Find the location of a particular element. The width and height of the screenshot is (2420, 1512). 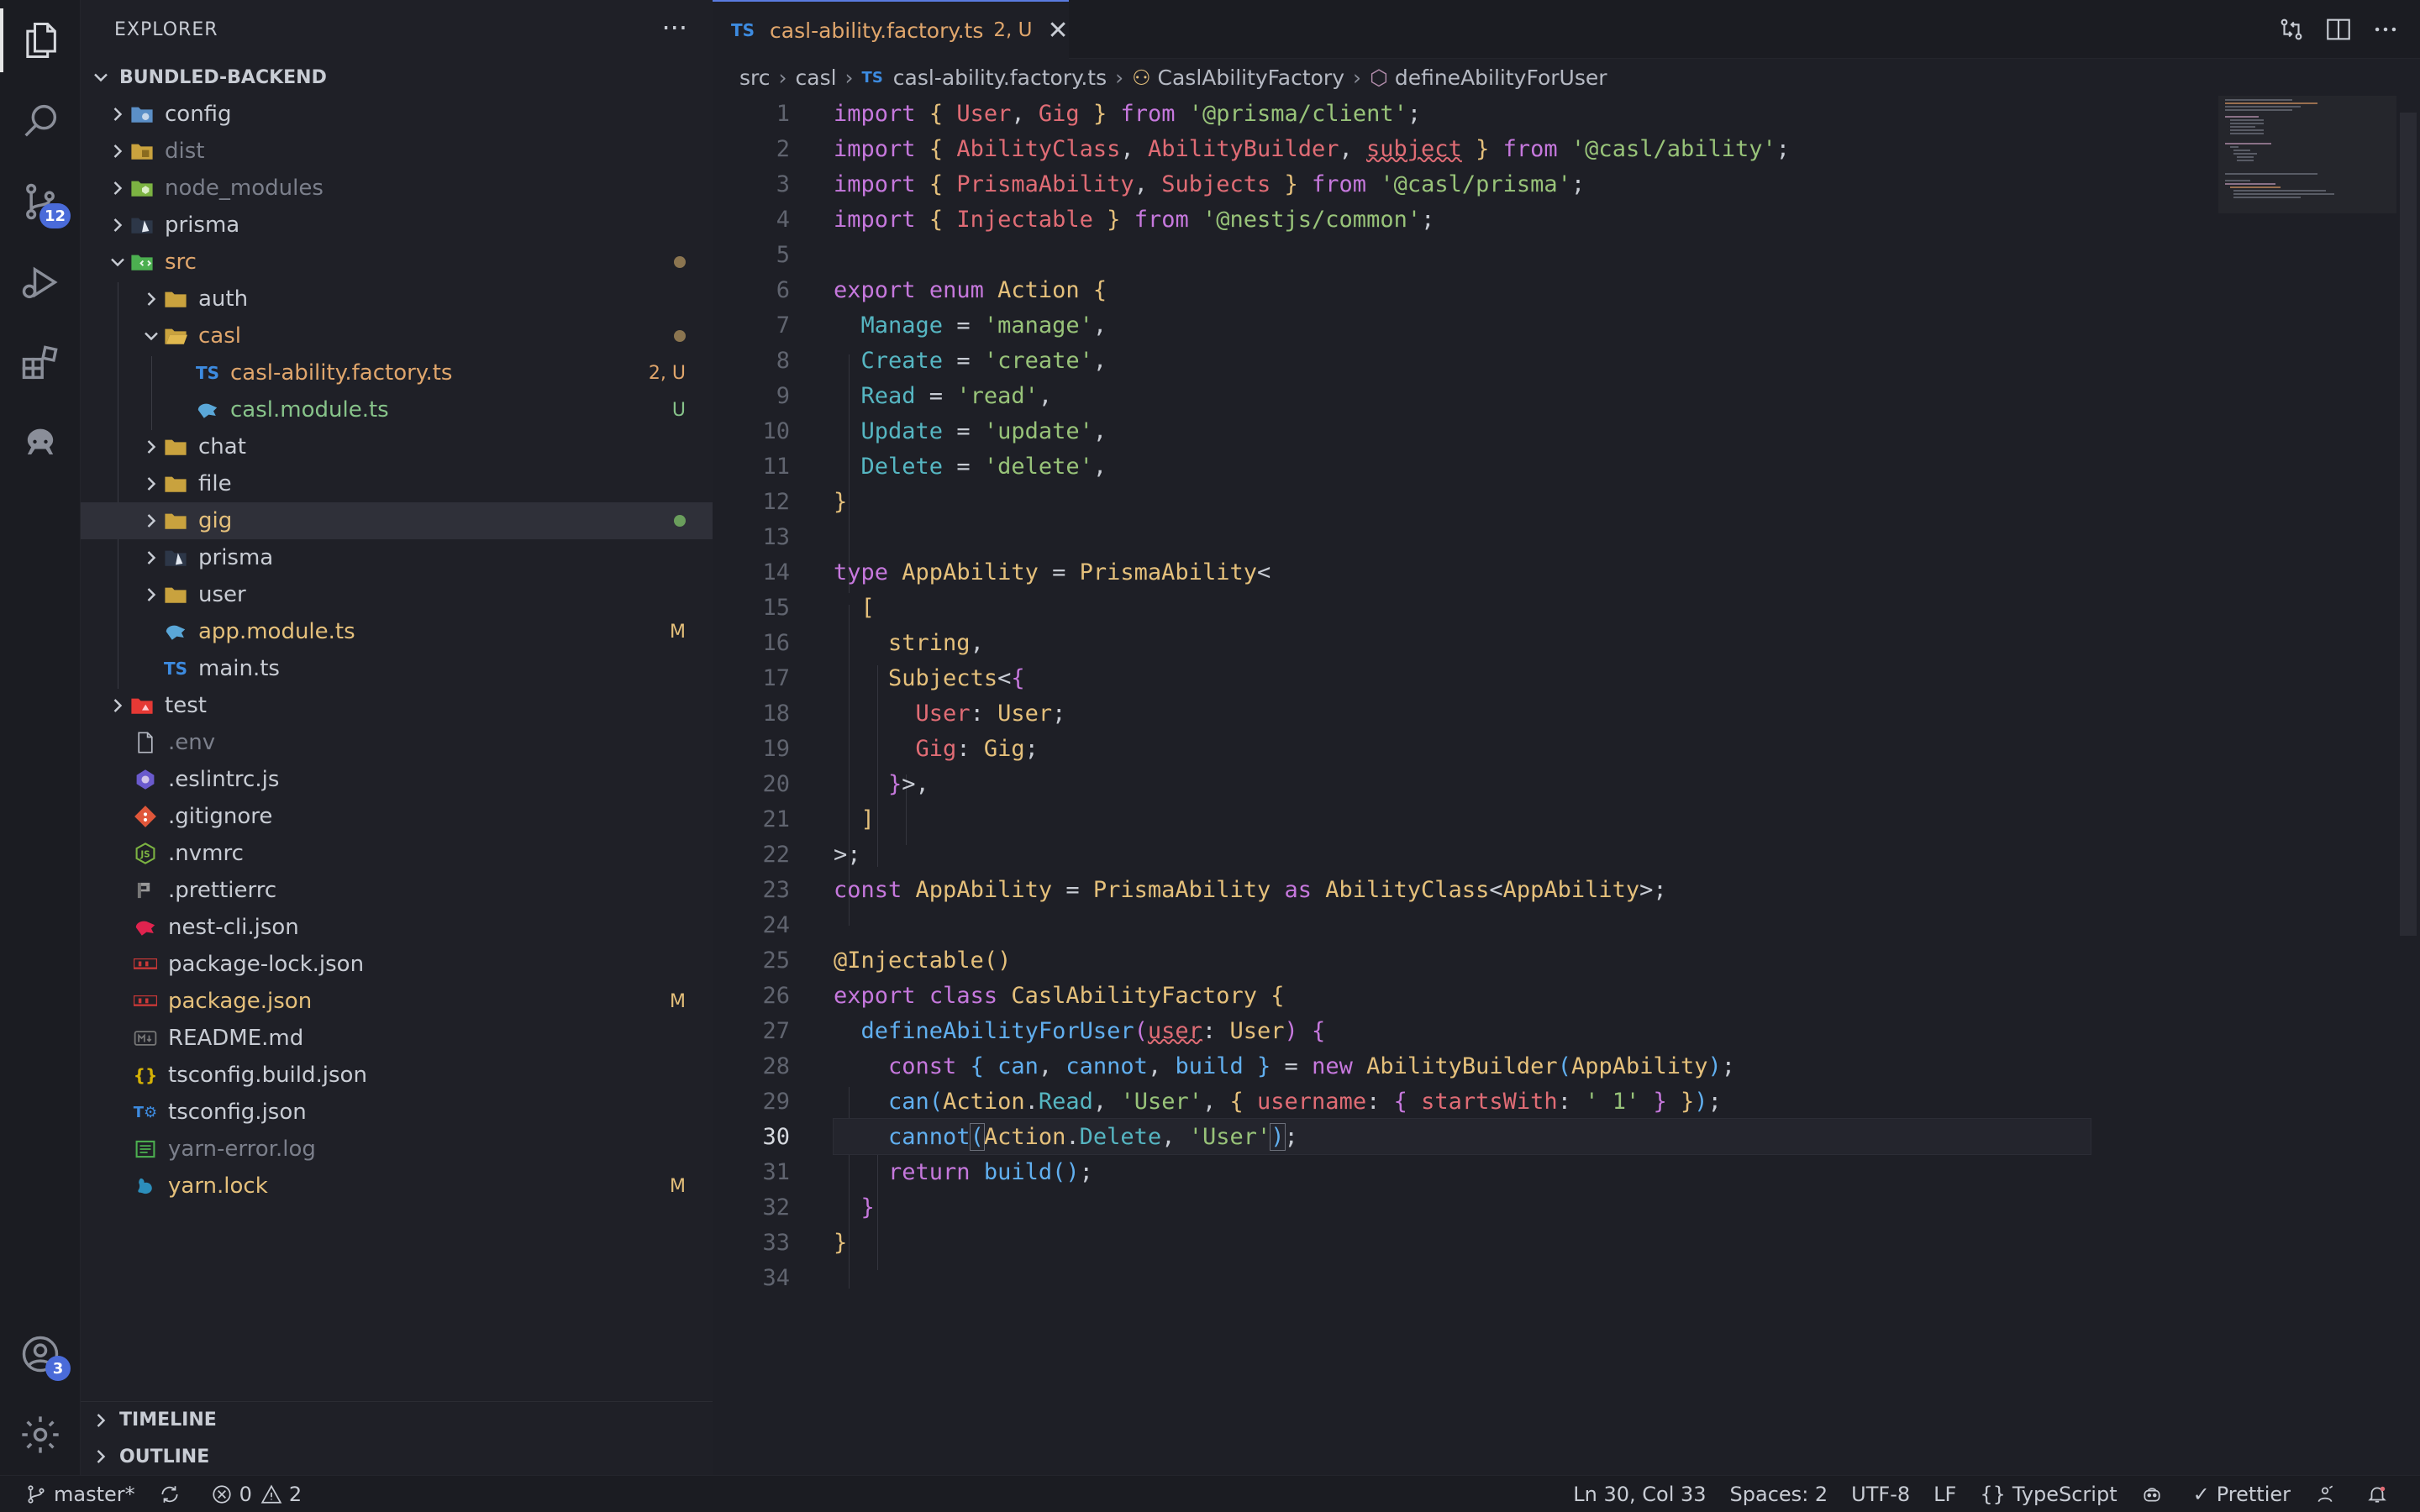

language-mode: {} TypeScript is located at coordinates (2048, 1494).